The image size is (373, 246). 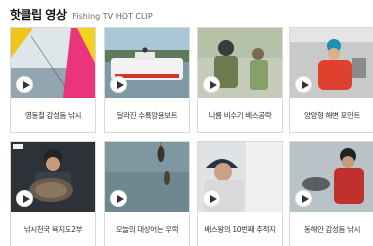 What do you see at coordinates (53, 229) in the screenshot?
I see `clip-title: 낚시천국 욕지도2부` at bounding box center [53, 229].